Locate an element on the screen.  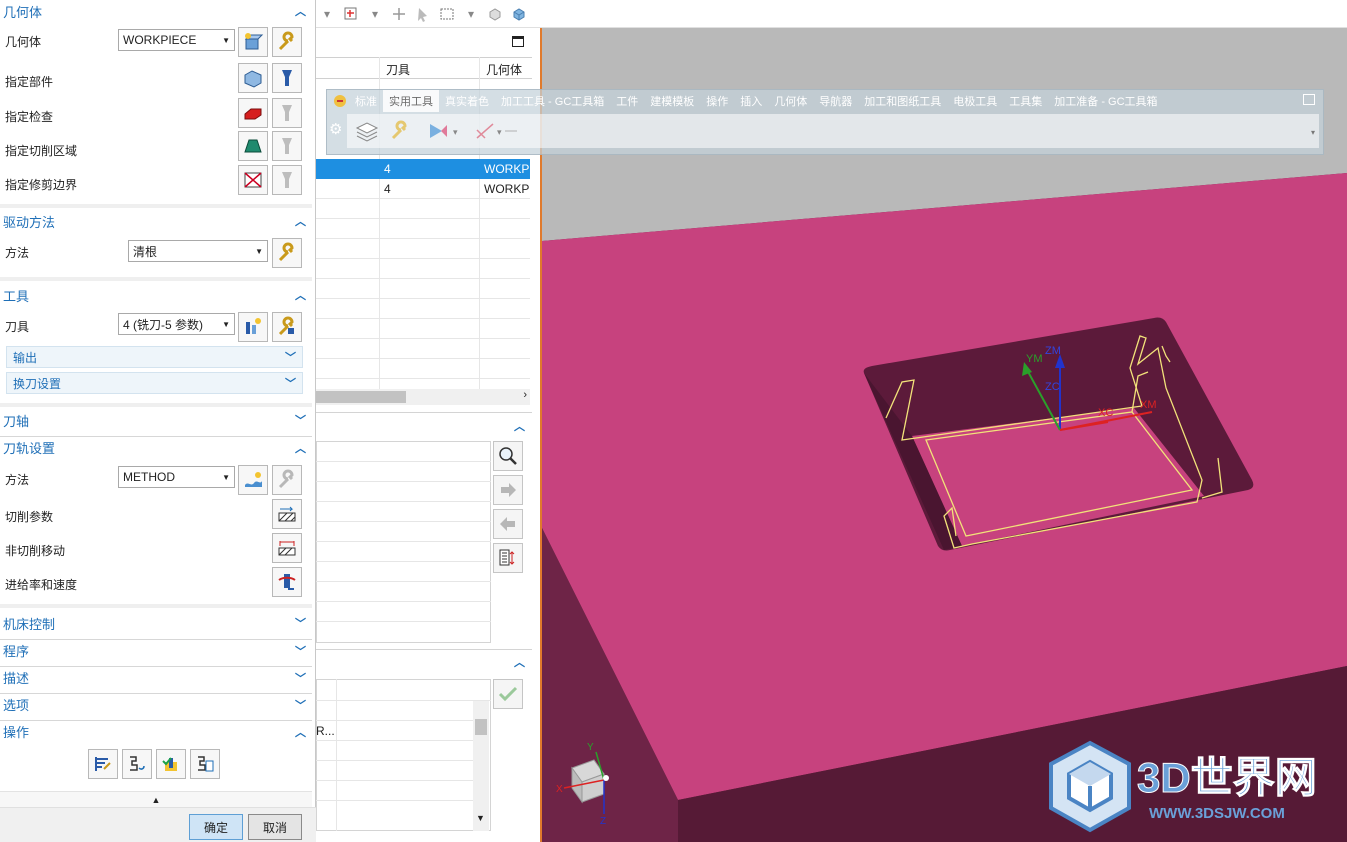
verify-button is located at coordinates (171, 764).